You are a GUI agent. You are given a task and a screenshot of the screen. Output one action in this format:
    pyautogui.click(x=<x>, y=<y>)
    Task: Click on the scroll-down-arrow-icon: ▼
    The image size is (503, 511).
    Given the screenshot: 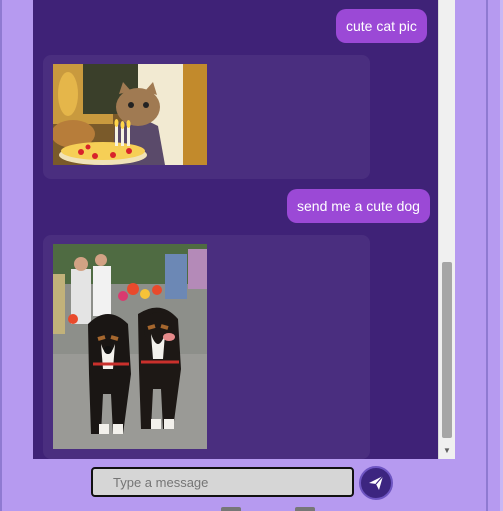 What is the action you would take?
    pyautogui.click(x=447, y=450)
    